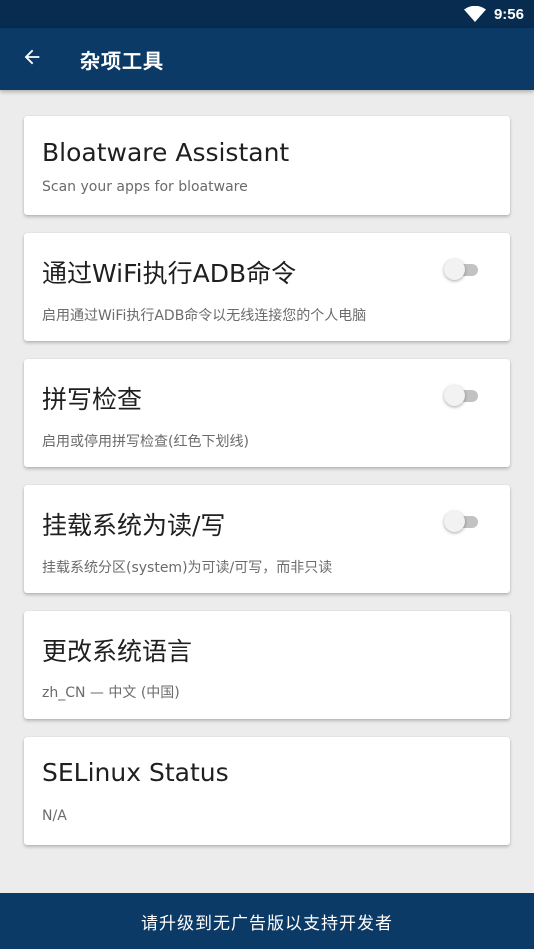 The width and height of the screenshot is (534, 949). What do you see at coordinates (134, 525) in the screenshot?
I see `card-title: 挂载系统为读/写` at bounding box center [134, 525].